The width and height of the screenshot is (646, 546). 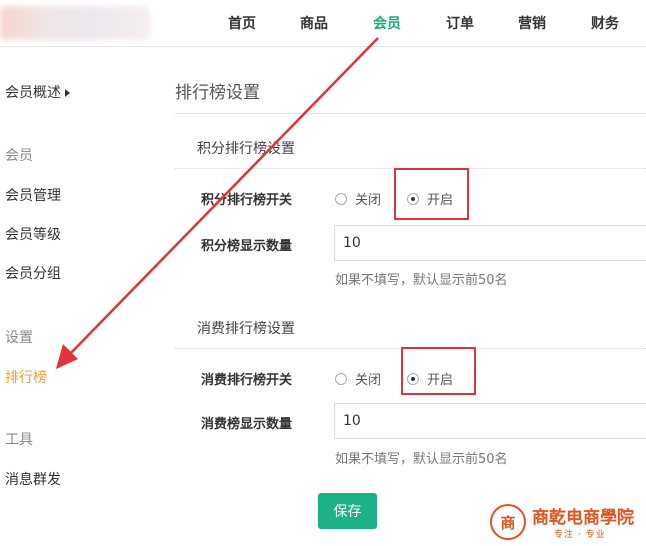 What do you see at coordinates (347, 511) in the screenshot?
I see `save-button: 保存` at bounding box center [347, 511].